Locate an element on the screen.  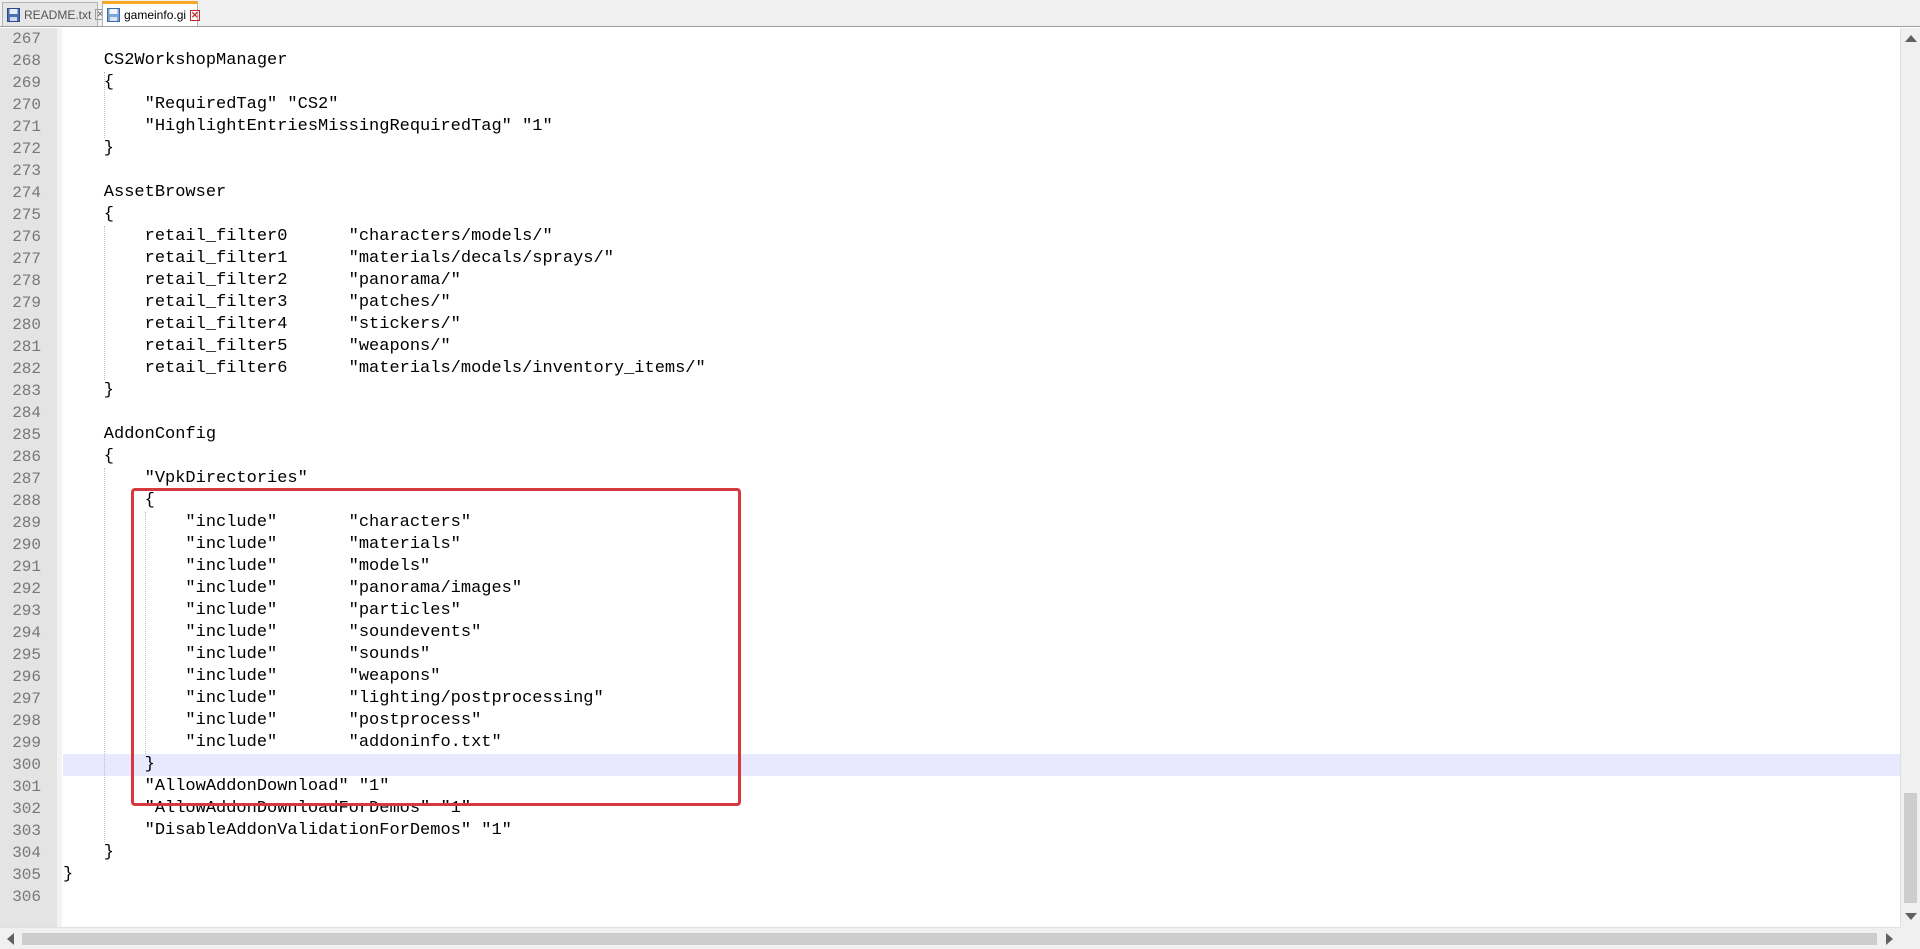
line-number: 304 is located at coordinates (26, 853).